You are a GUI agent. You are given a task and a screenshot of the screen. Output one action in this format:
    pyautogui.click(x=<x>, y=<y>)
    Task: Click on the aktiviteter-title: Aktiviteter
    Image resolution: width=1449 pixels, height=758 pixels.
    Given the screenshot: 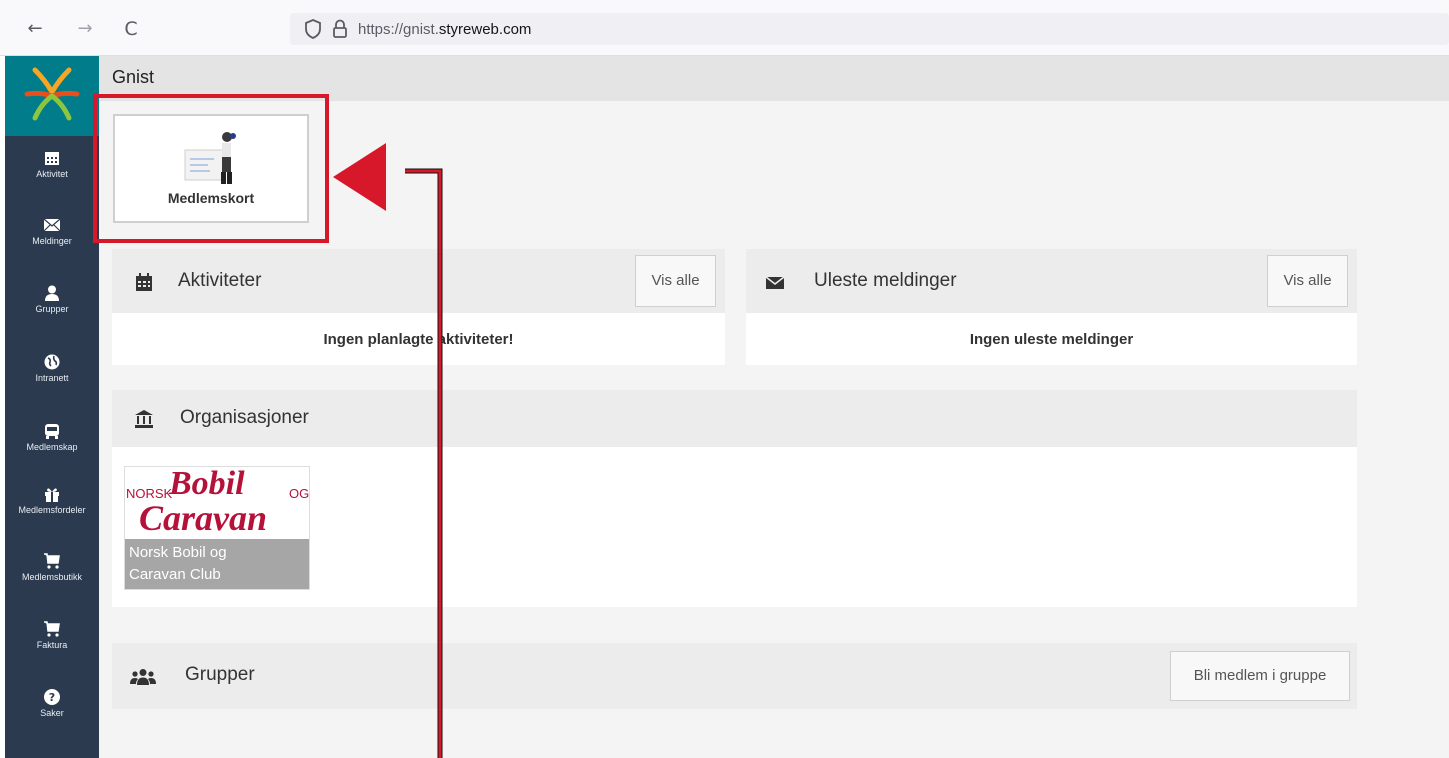 What is the action you would take?
    pyautogui.click(x=220, y=280)
    